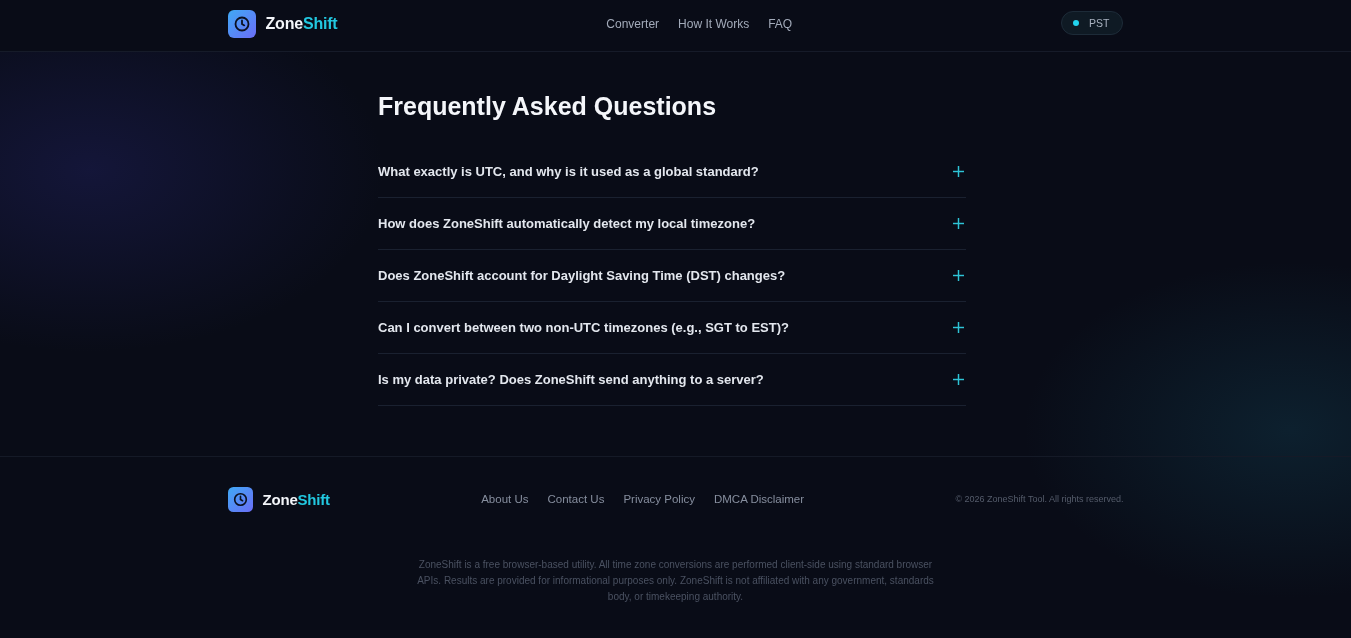 This screenshot has width=1351, height=638. I want to click on footer-link: Contact Us, so click(576, 499).